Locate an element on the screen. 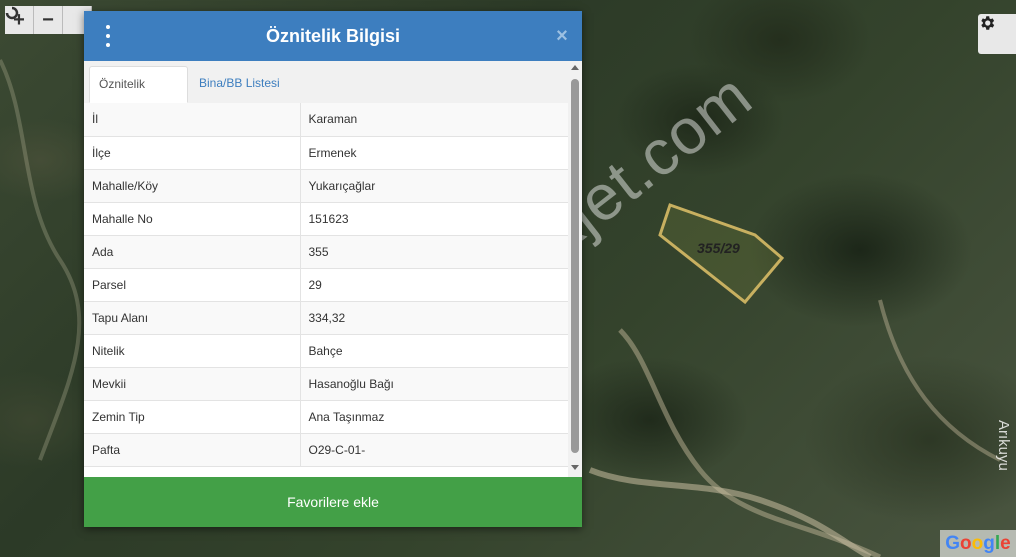 The width and height of the screenshot is (1016, 557). attribute-value: Yukarıçağlar is located at coordinates (434, 186).